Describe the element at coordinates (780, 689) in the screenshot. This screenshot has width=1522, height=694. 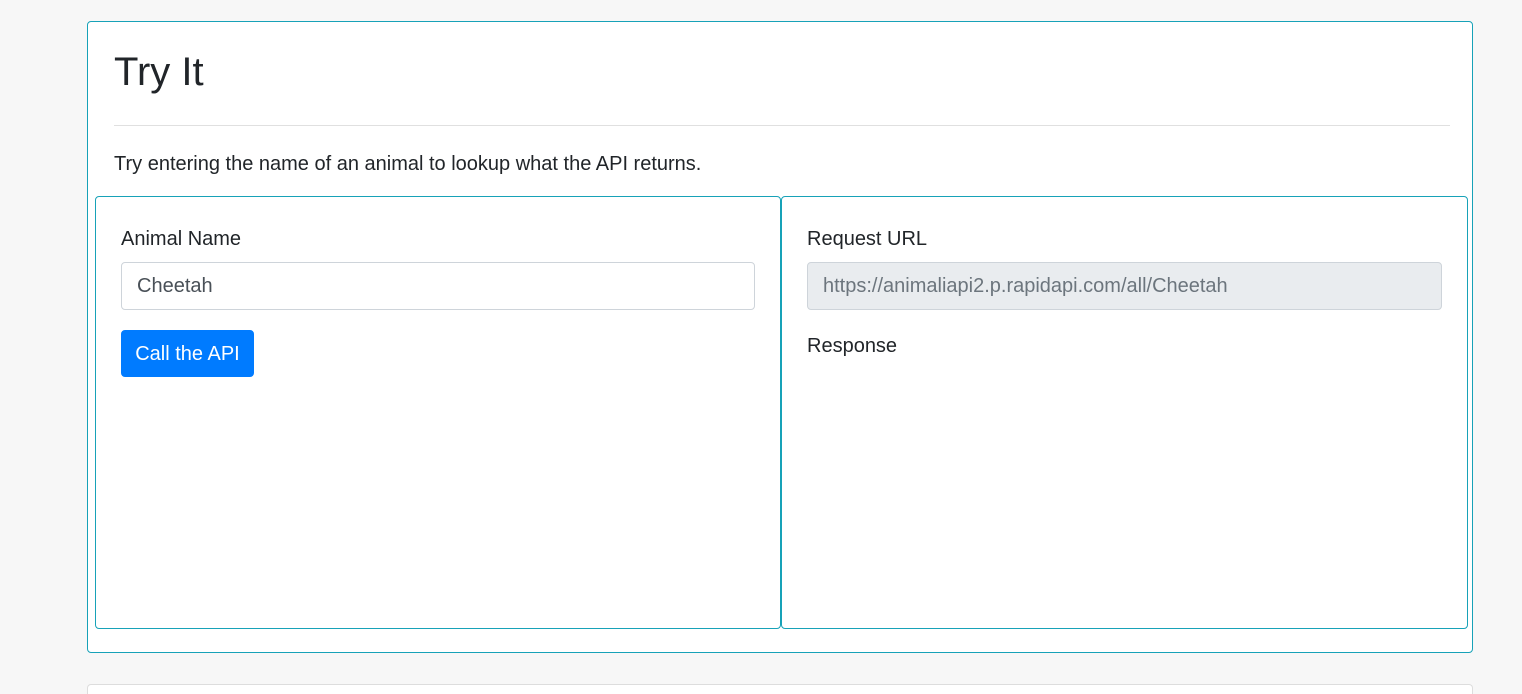
I see `next-card-edge` at that location.